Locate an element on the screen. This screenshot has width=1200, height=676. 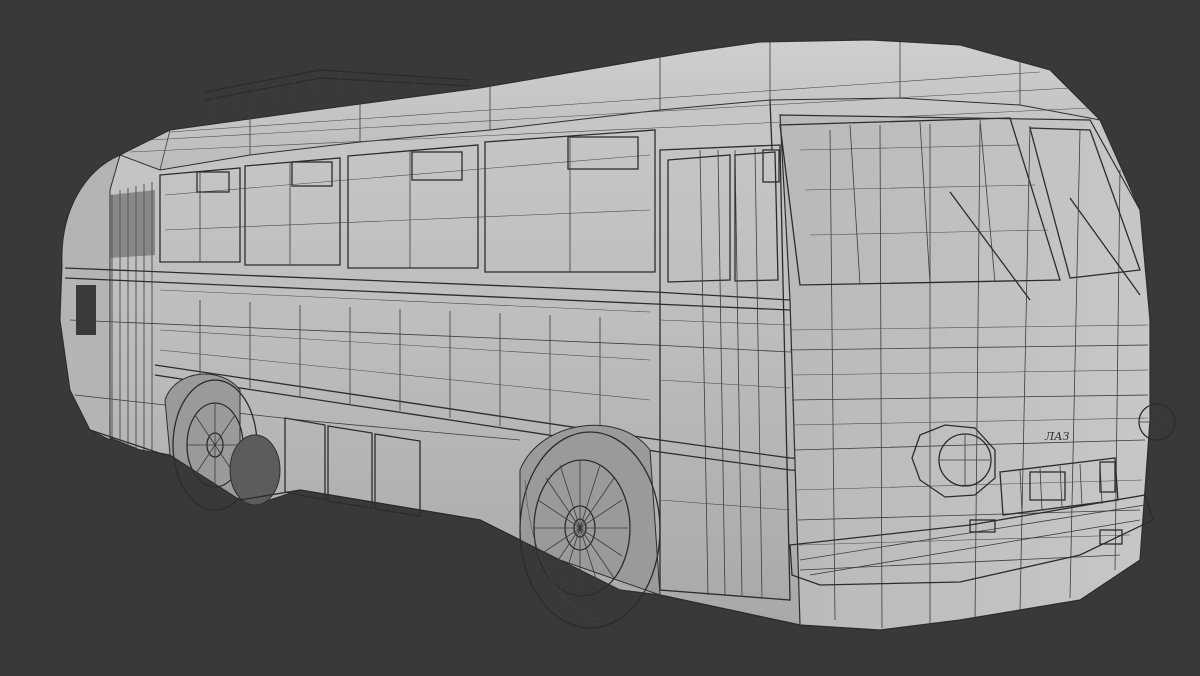
headlight-right is located at coordinates (1157, 422).